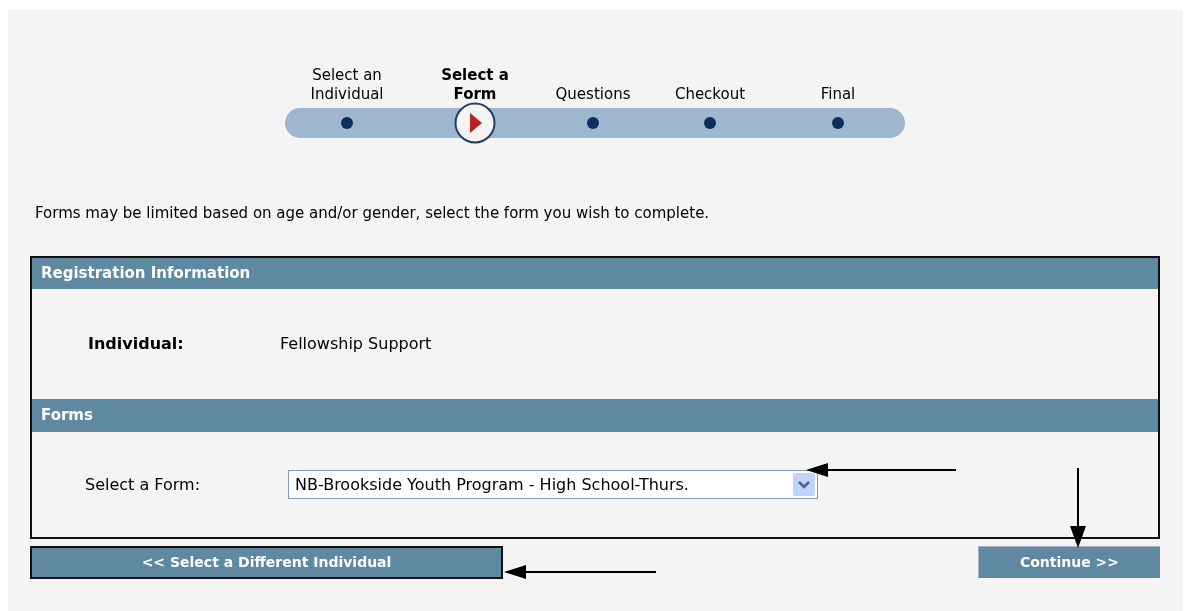 This screenshot has width=1191, height=611. Describe the element at coordinates (356, 344) in the screenshot. I see `field-value: Fellowship Support` at that location.